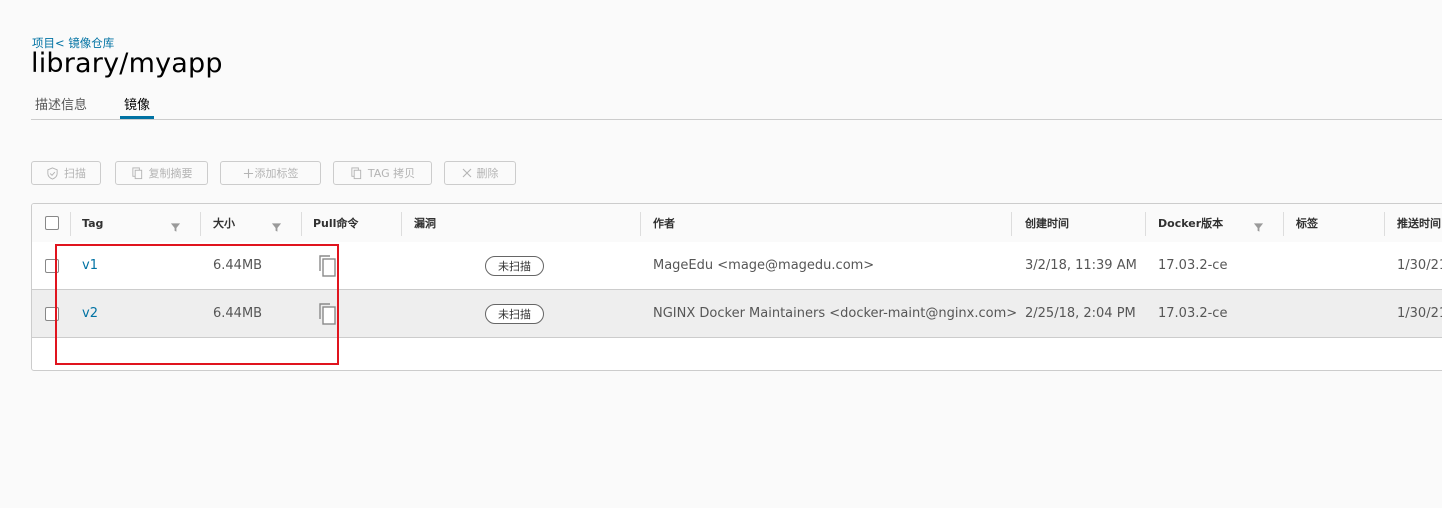 The width and height of the screenshot is (1442, 508). Describe the element at coordinates (1081, 265) in the screenshot. I see `created-value: 3/2/18, 11:39 AM` at that location.